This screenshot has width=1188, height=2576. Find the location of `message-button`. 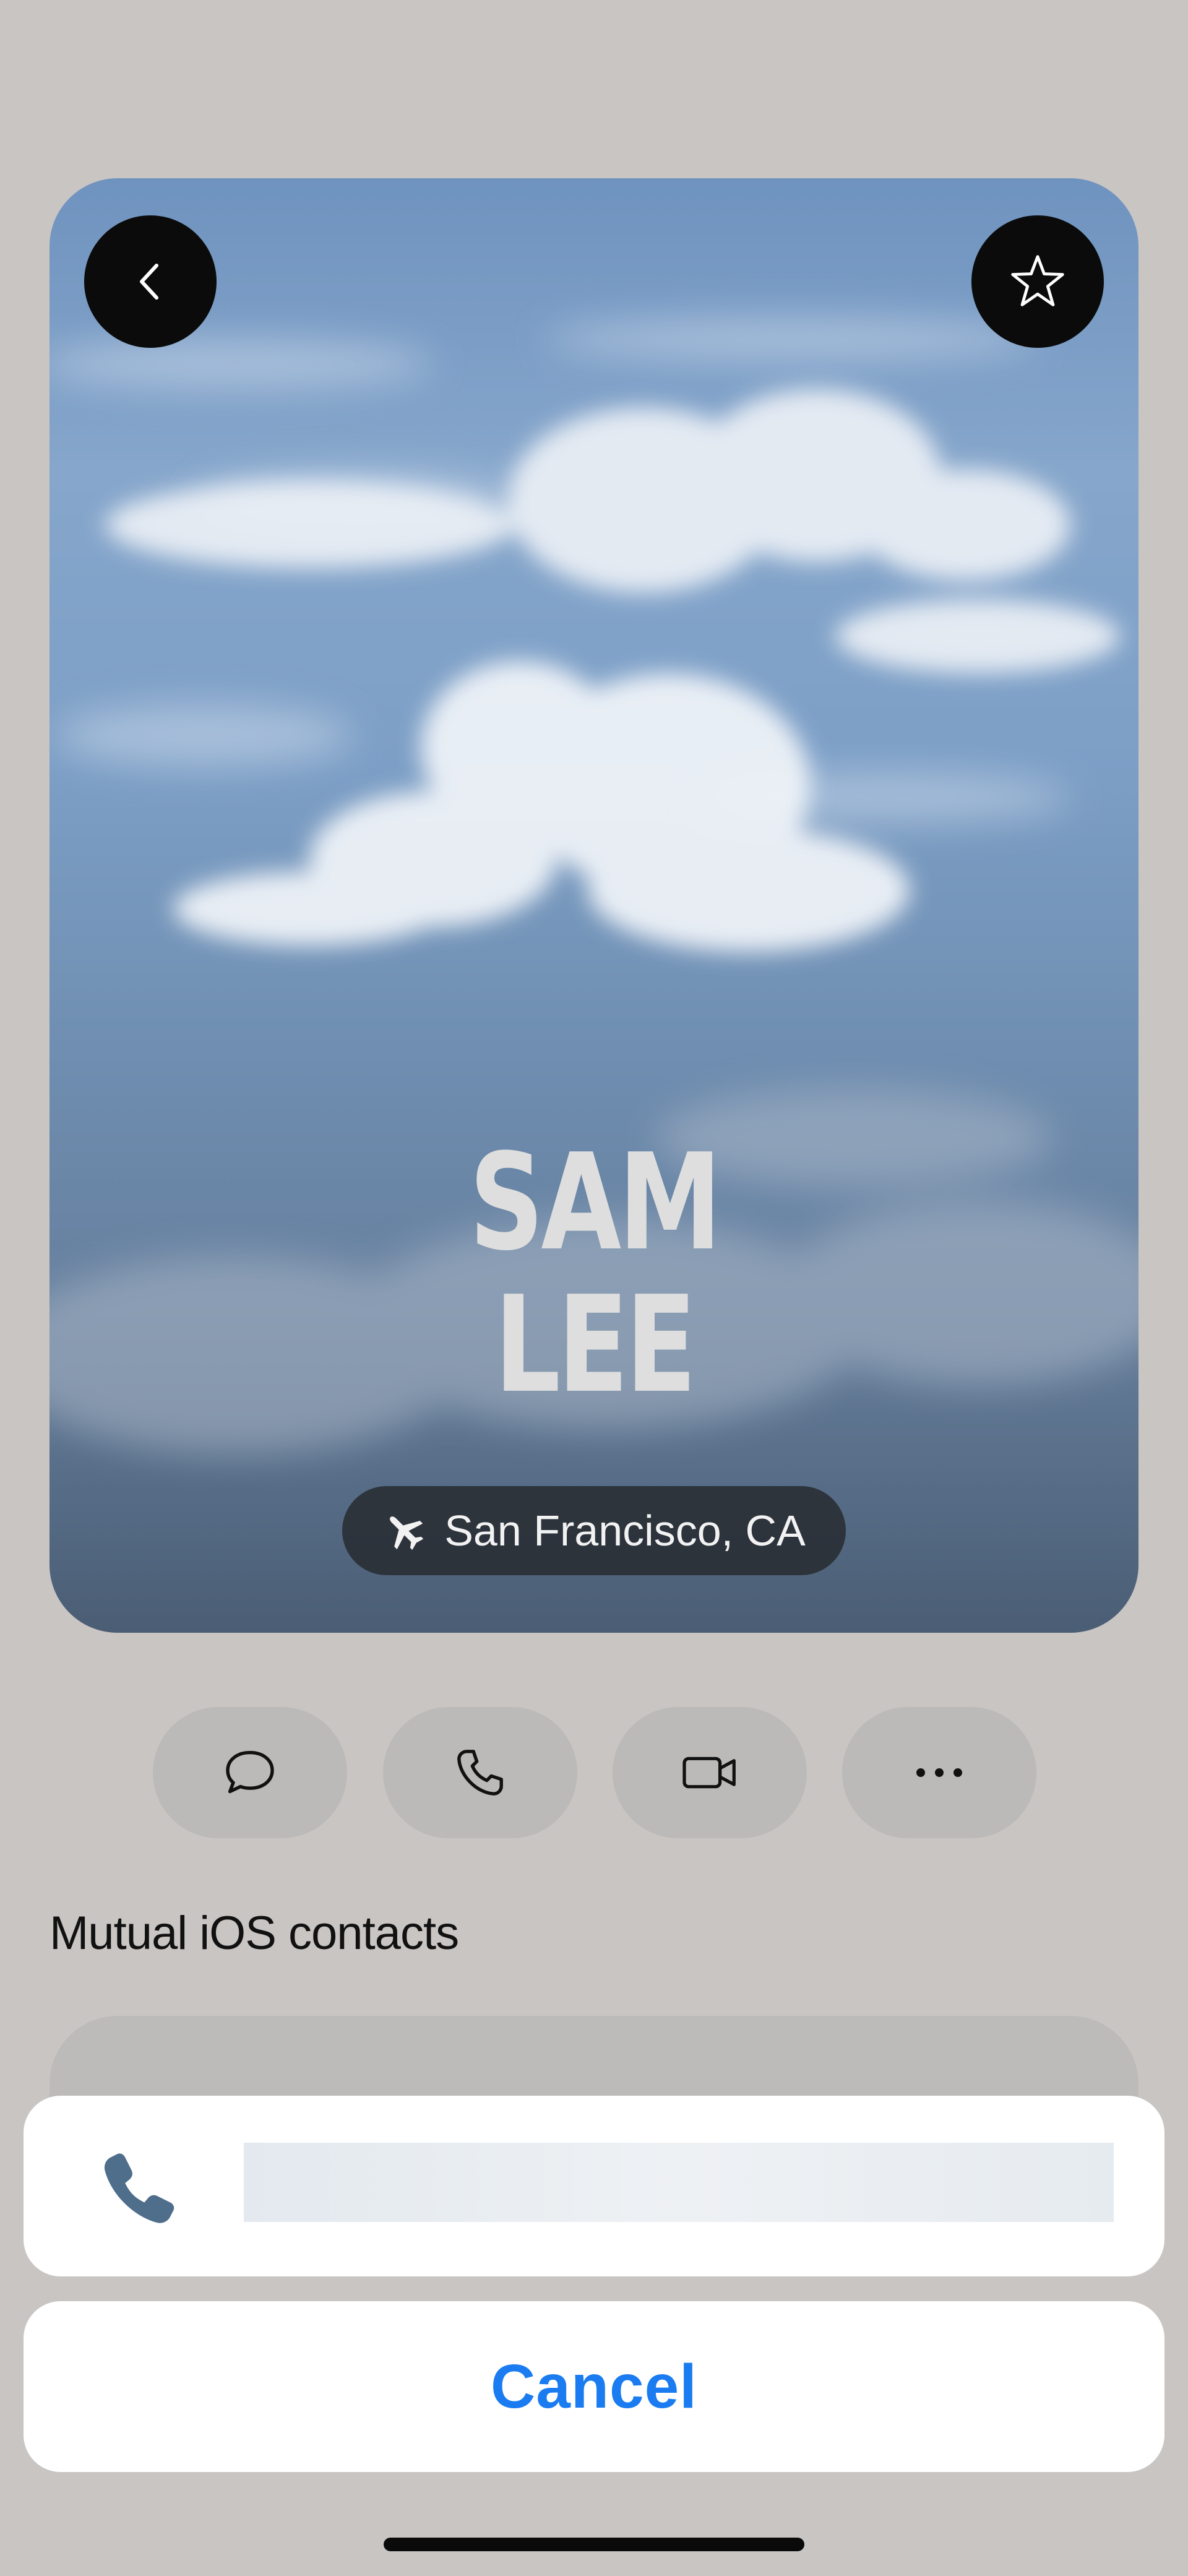

message-button is located at coordinates (250, 1772).